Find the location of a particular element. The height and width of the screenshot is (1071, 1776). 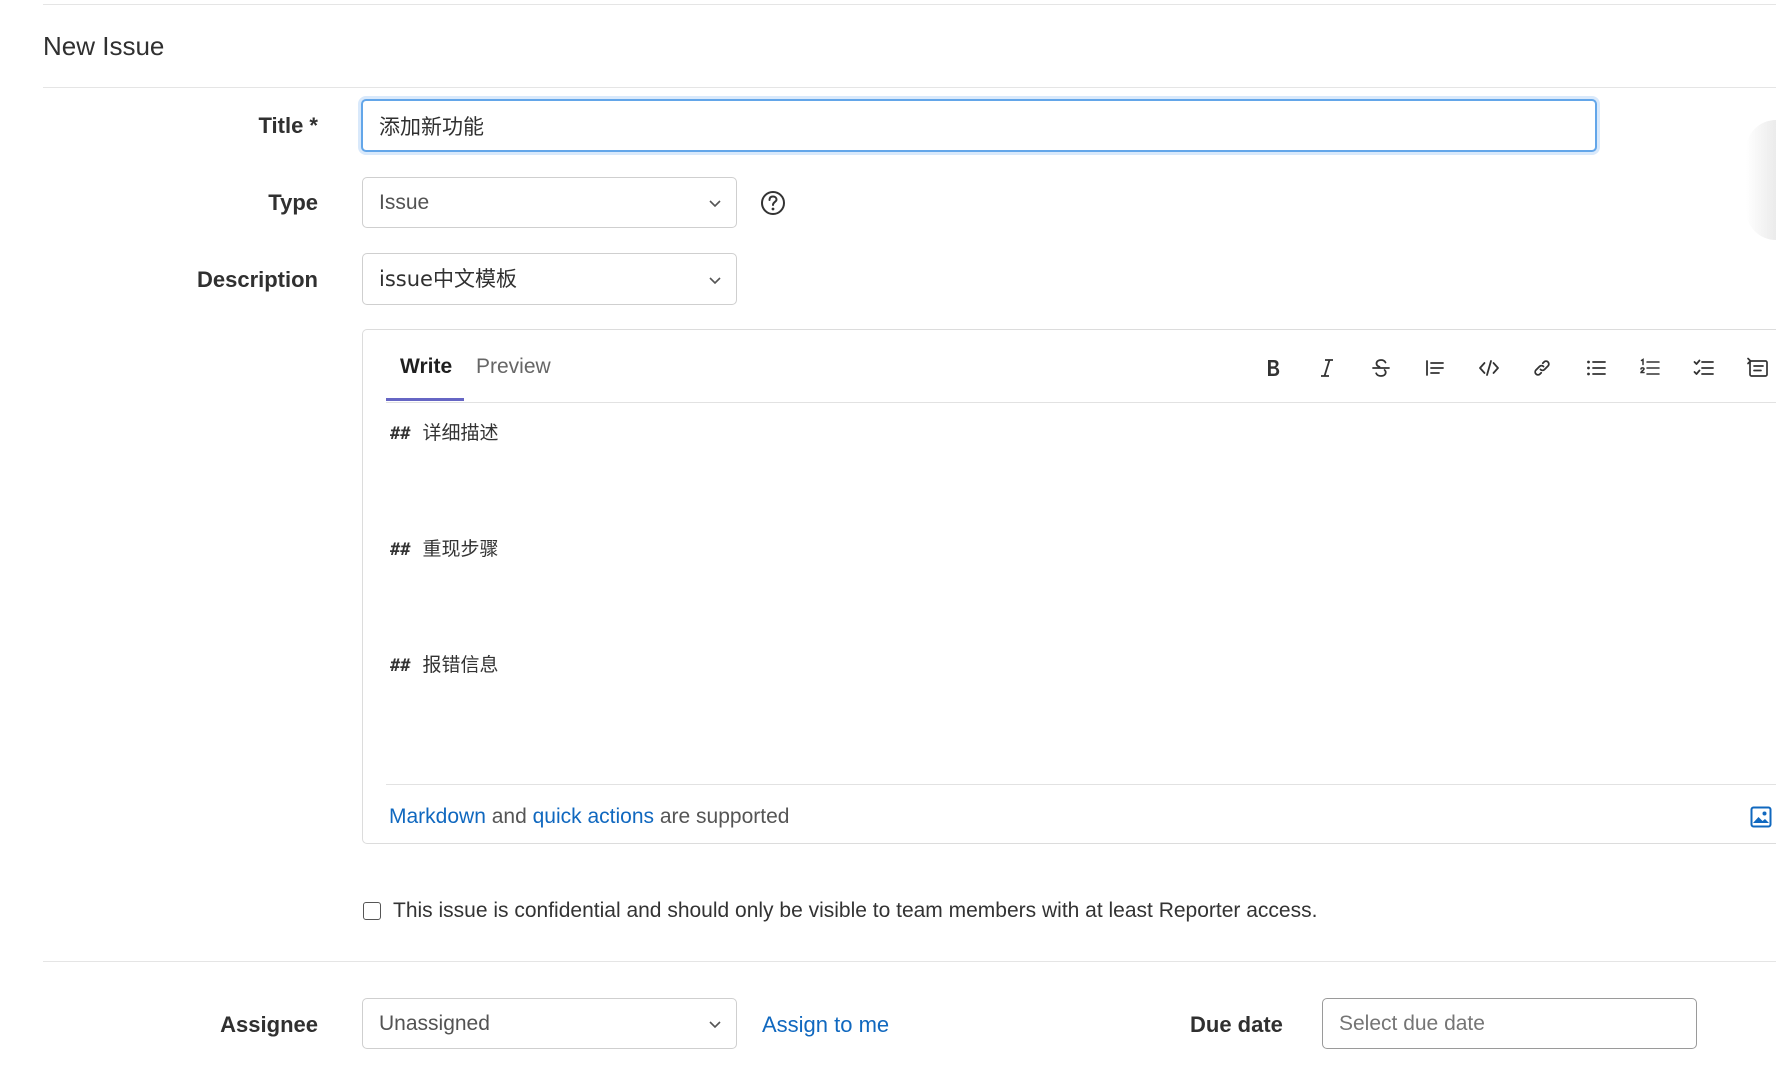

editor-footer-divider is located at coordinates (1081, 784).